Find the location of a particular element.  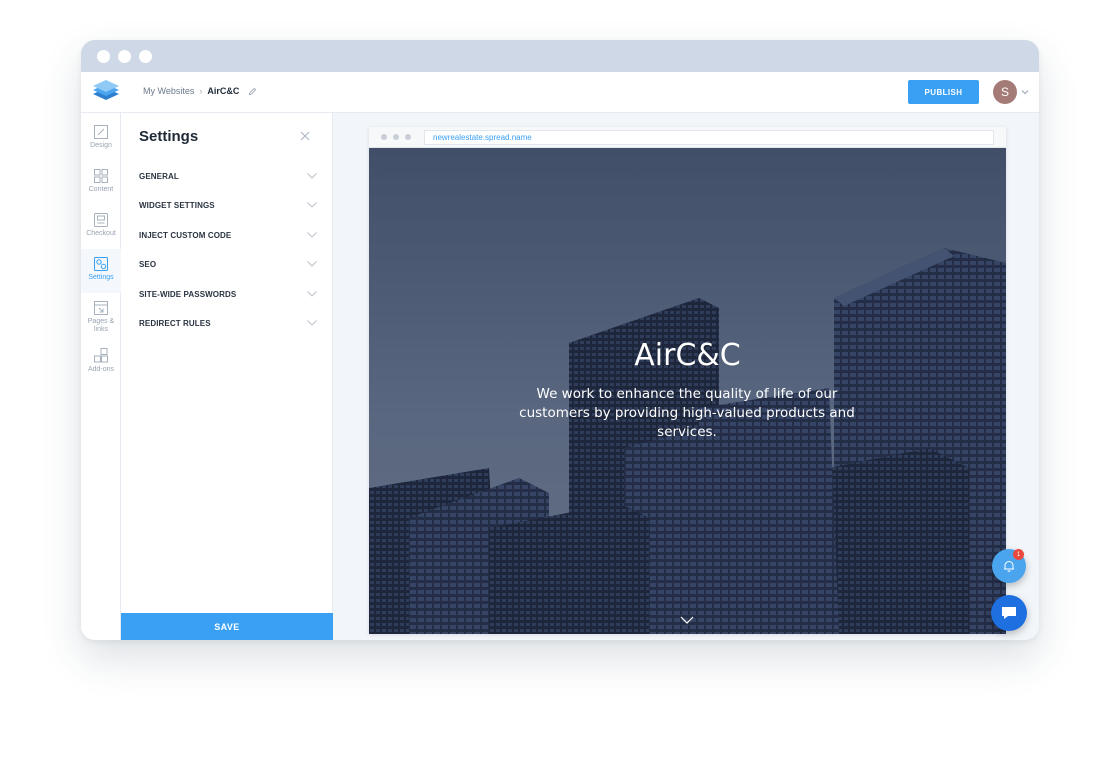

nav-label-pages-links: Pages & links is located at coordinates (101, 325).